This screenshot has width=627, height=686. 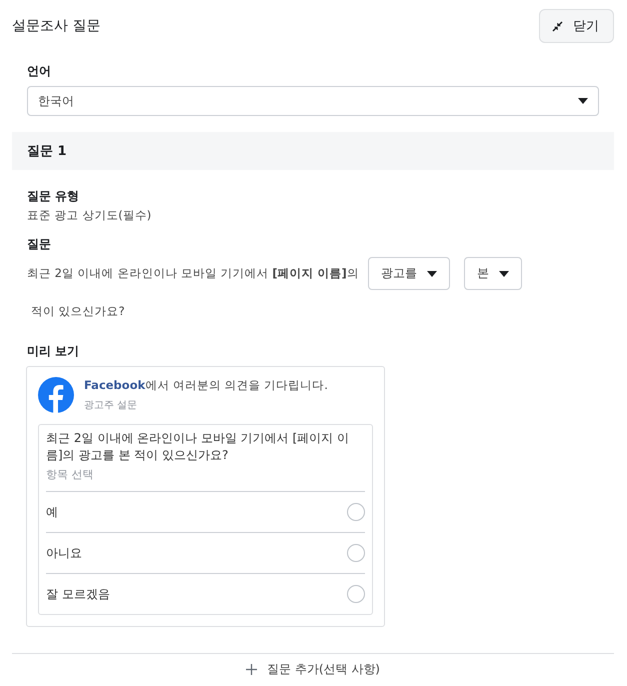 What do you see at coordinates (313, 669) in the screenshot?
I see `add-question-button: 질문 추가(선택 사항)` at bounding box center [313, 669].